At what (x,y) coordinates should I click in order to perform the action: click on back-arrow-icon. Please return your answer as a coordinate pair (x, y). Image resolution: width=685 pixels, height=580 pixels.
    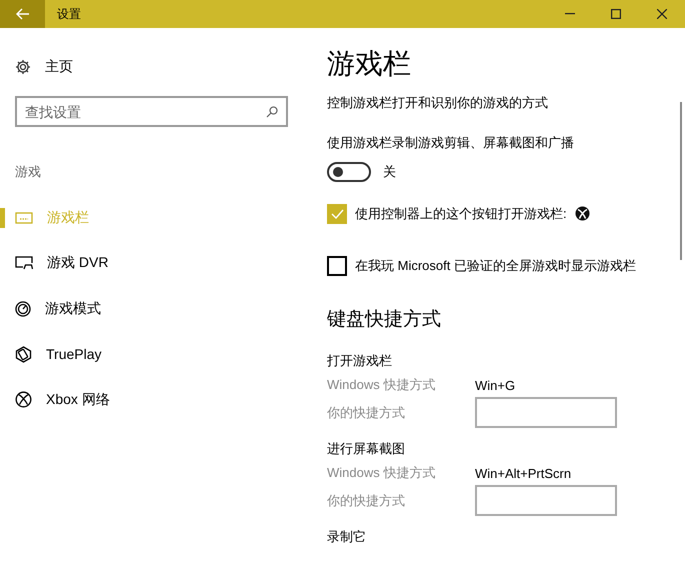
    Looking at the image, I should click on (23, 14).